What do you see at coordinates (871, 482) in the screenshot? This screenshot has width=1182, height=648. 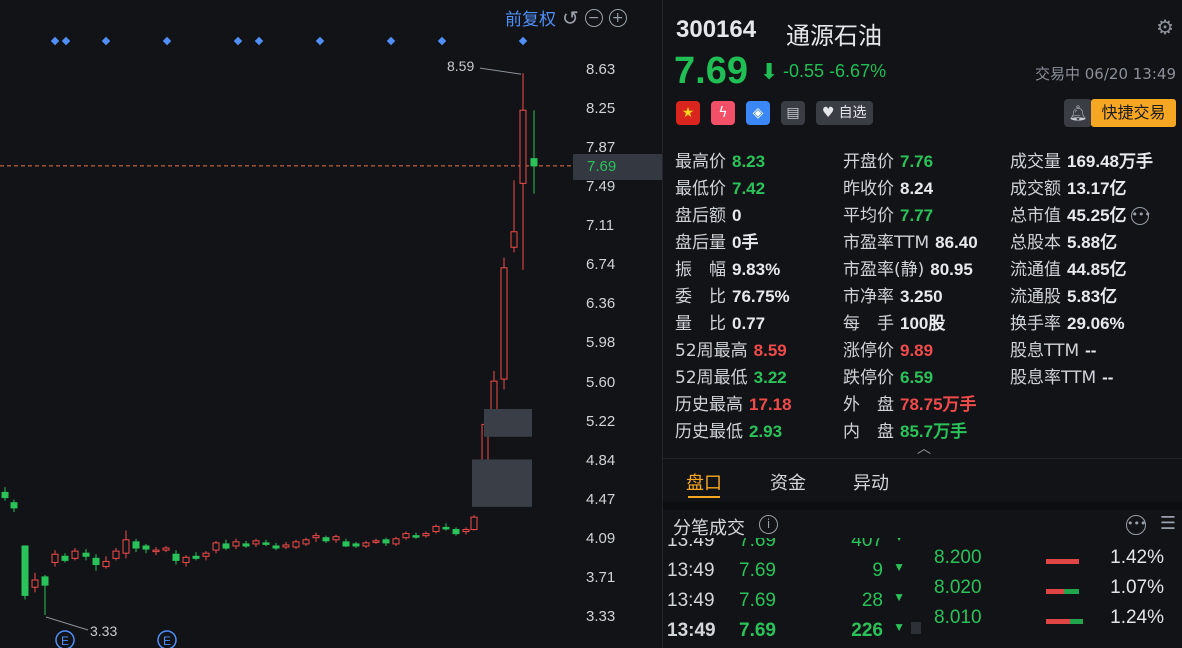 I see `tab-alerts: 异动` at bounding box center [871, 482].